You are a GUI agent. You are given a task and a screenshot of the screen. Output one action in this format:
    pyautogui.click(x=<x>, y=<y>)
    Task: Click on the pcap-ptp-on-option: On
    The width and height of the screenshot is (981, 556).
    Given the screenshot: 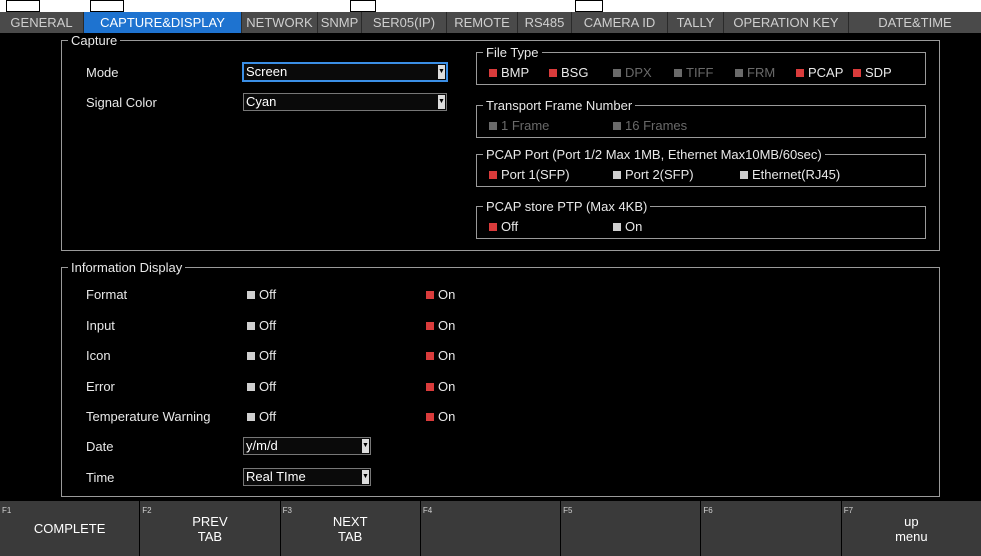 What is the action you would take?
    pyautogui.click(x=627, y=226)
    